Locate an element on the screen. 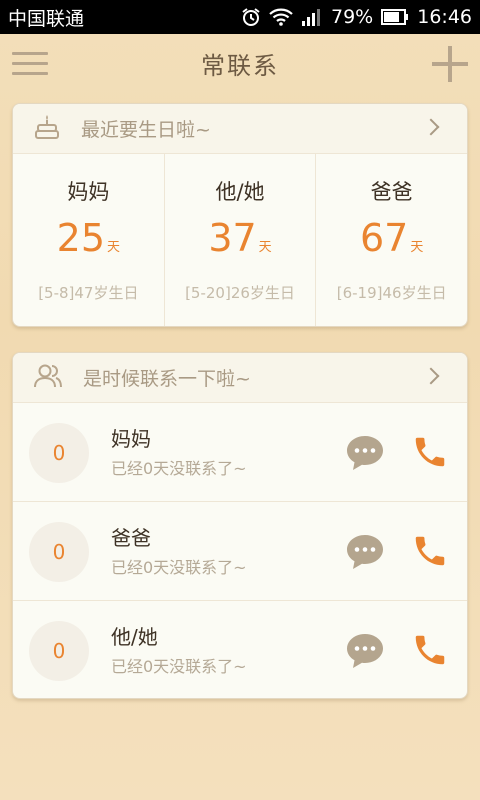 The image size is (480, 800). birthday-countdown: 25 天 is located at coordinates (88, 238).